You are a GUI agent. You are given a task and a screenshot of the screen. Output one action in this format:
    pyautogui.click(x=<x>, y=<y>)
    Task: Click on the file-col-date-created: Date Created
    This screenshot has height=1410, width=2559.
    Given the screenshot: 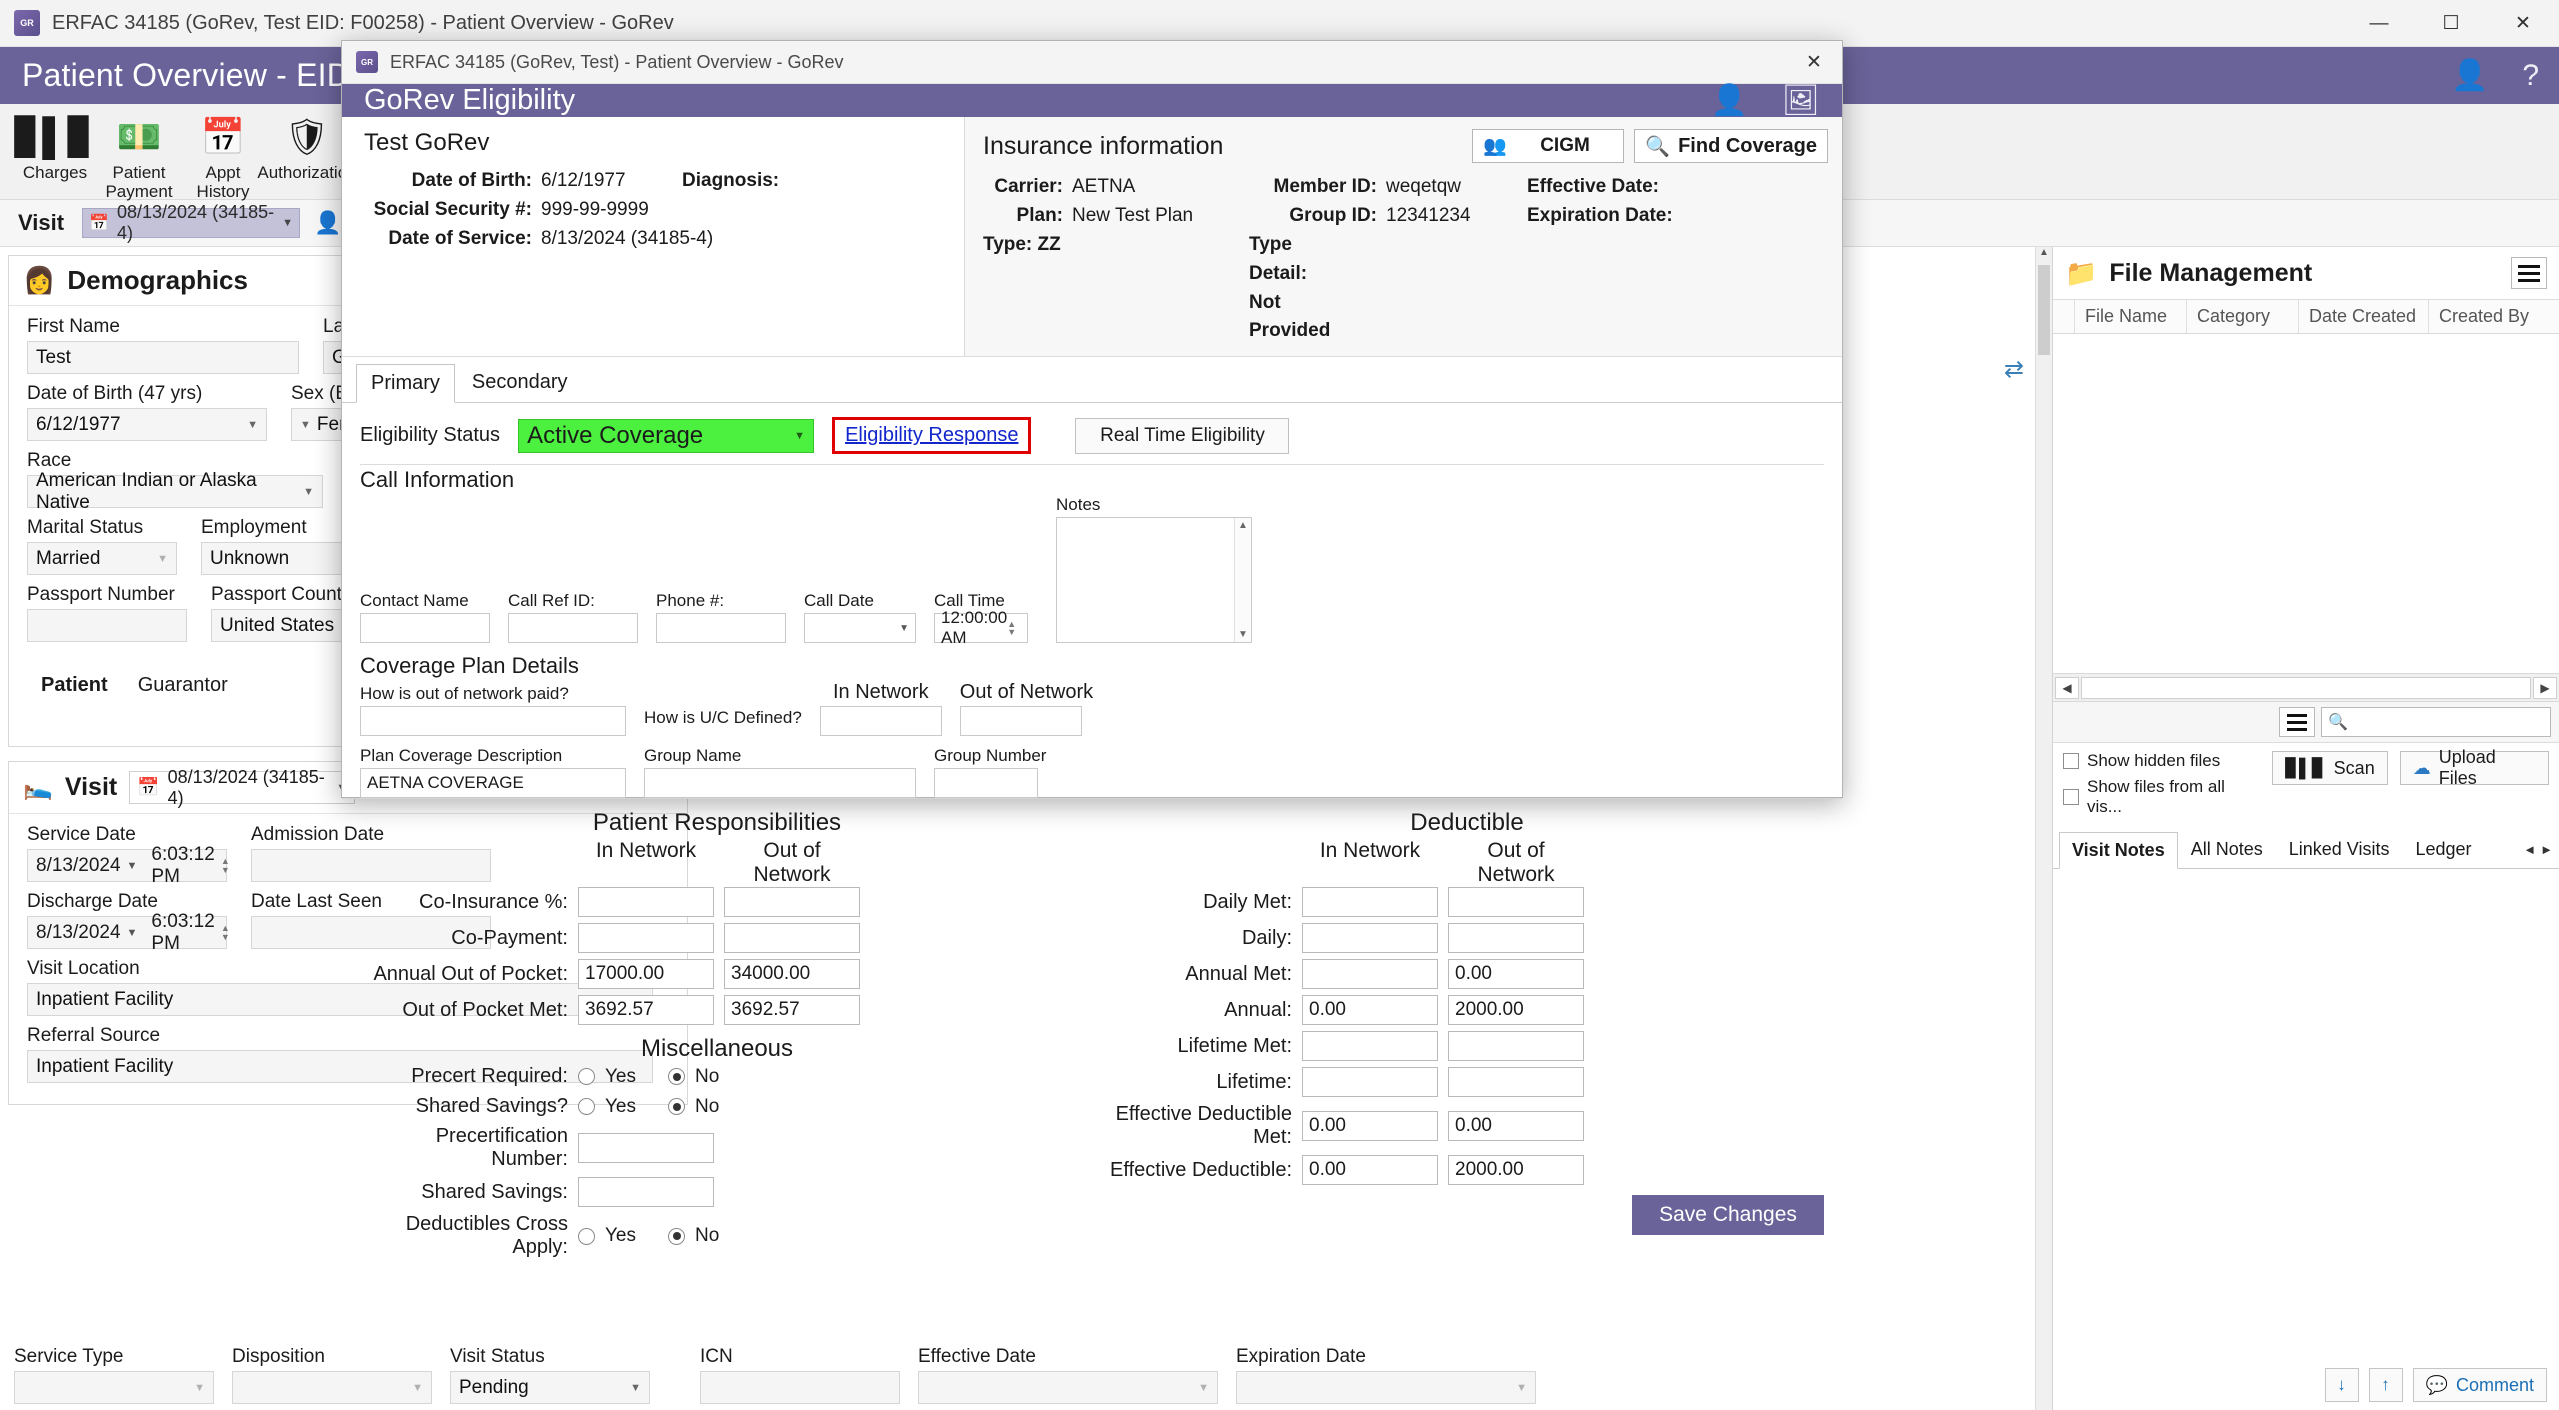 What is the action you would take?
    pyautogui.click(x=2364, y=316)
    